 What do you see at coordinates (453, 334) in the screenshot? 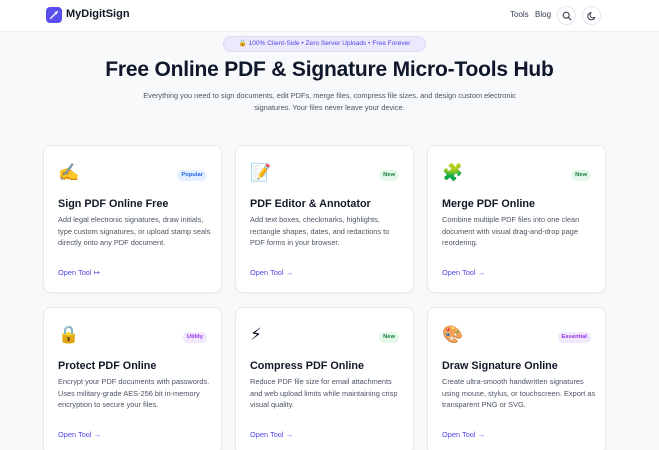
I see `palette-icon: 🎨` at bounding box center [453, 334].